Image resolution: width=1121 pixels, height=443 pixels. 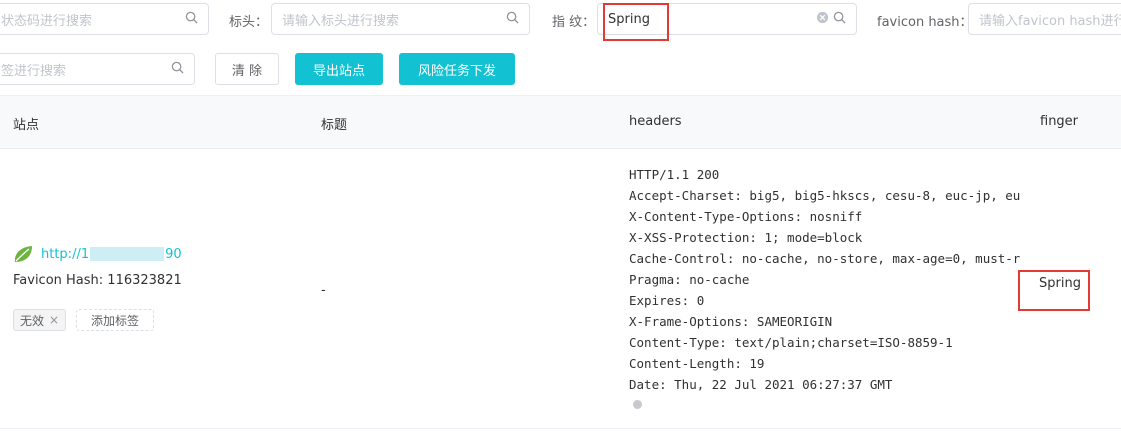 What do you see at coordinates (97, 69) in the screenshot?
I see `tag-search-input: 签进行搜索` at bounding box center [97, 69].